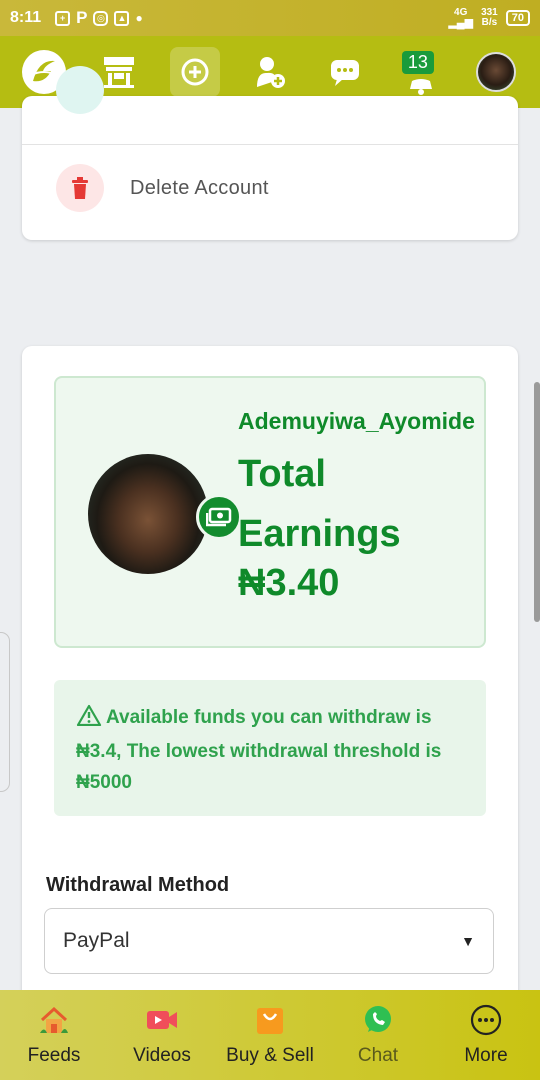 Image resolution: width=540 pixels, height=1080 pixels. I want to click on username: Ademuyiwa_Ayomide, so click(356, 421).